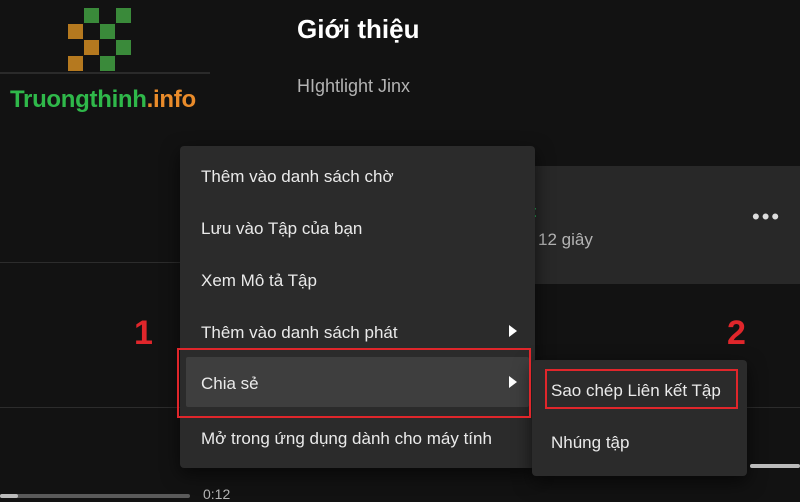  Describe the element at coordinates (297, 176) in the screenshot. I see `menu-item-label: Thêm vào danh sách chờ` at that location.